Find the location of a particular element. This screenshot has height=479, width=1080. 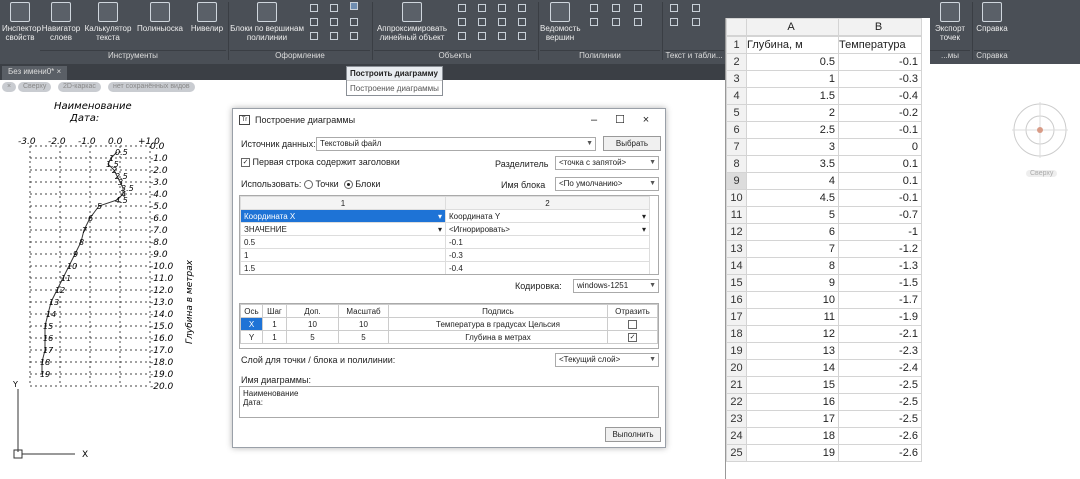

axis-scale-cell: 5 is located at coordinates (363, 337).